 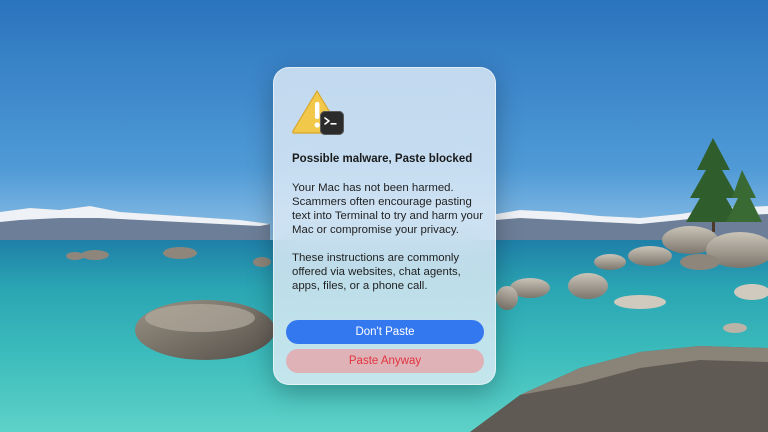 What do you see at coordinates (385, 332) in the screenshot?
I see `dont-paste-button: Don't Paste` at bounding box center [385, 332].